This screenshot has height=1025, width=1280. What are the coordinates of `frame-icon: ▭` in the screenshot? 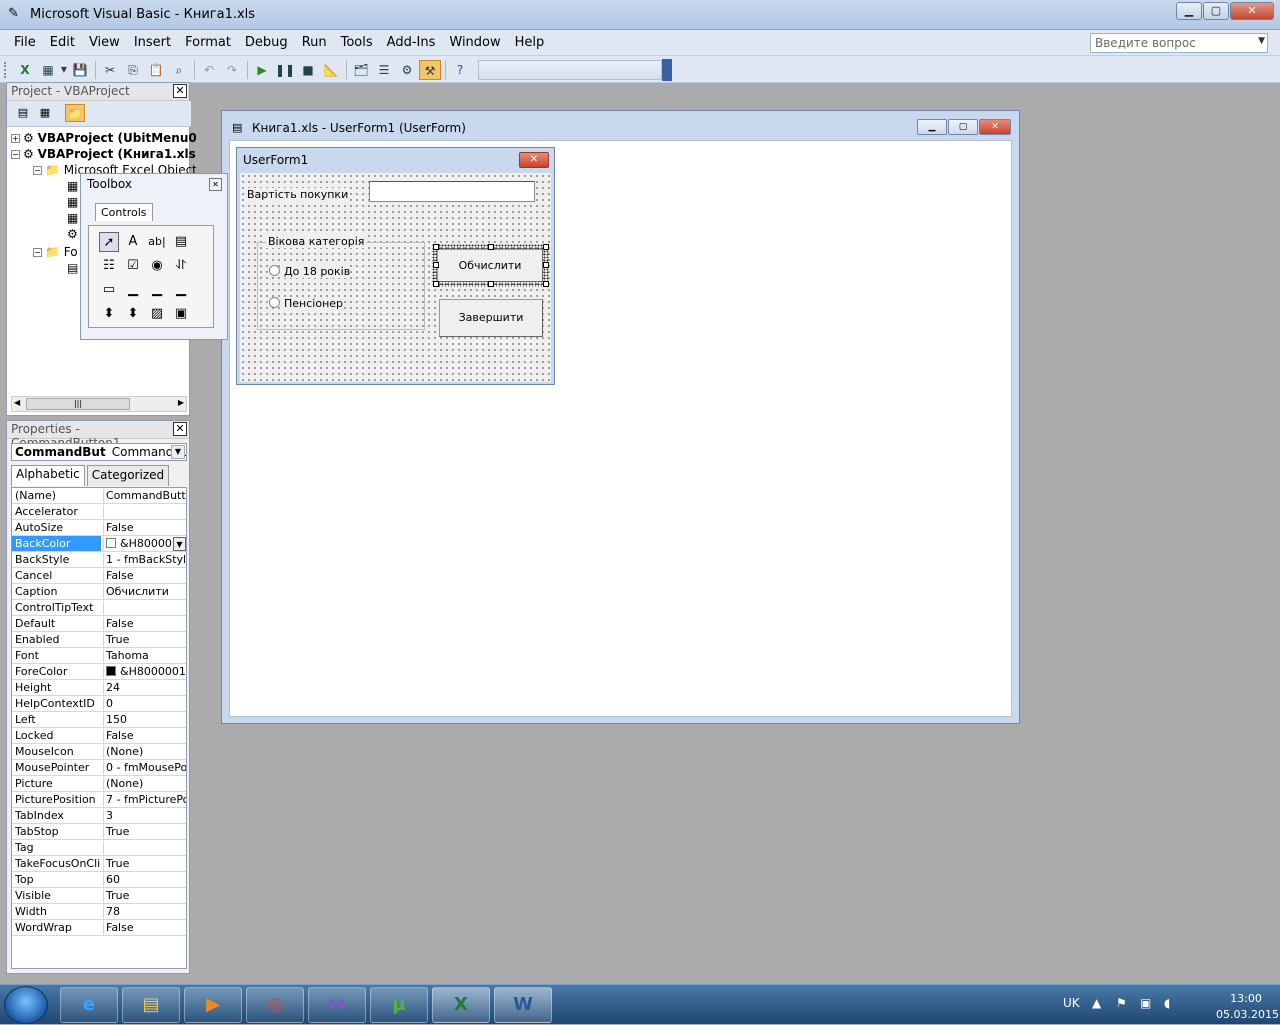 It's located at (109, 290).